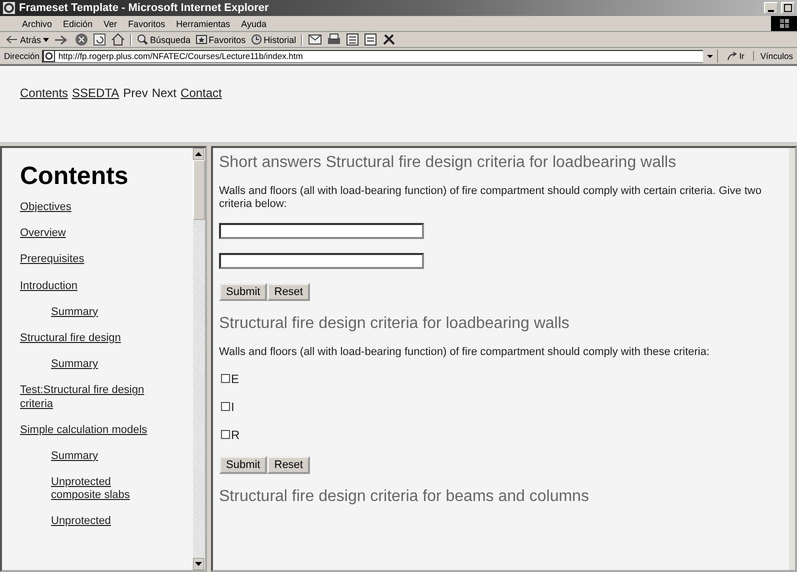 The height and width of the screenshot is (572, 797). What do you see at coordinates (96, 93) in the screenshot?
I see `nav-link: SSEDTA` at bounding box center [96, 93].